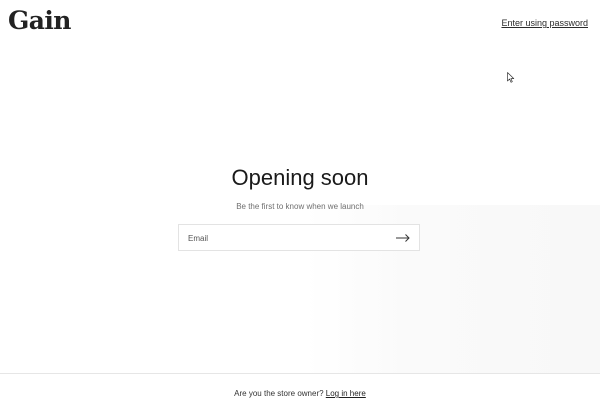 The image size is (600, 413). I want to click on login-link: Log in here, so click(346, 393).